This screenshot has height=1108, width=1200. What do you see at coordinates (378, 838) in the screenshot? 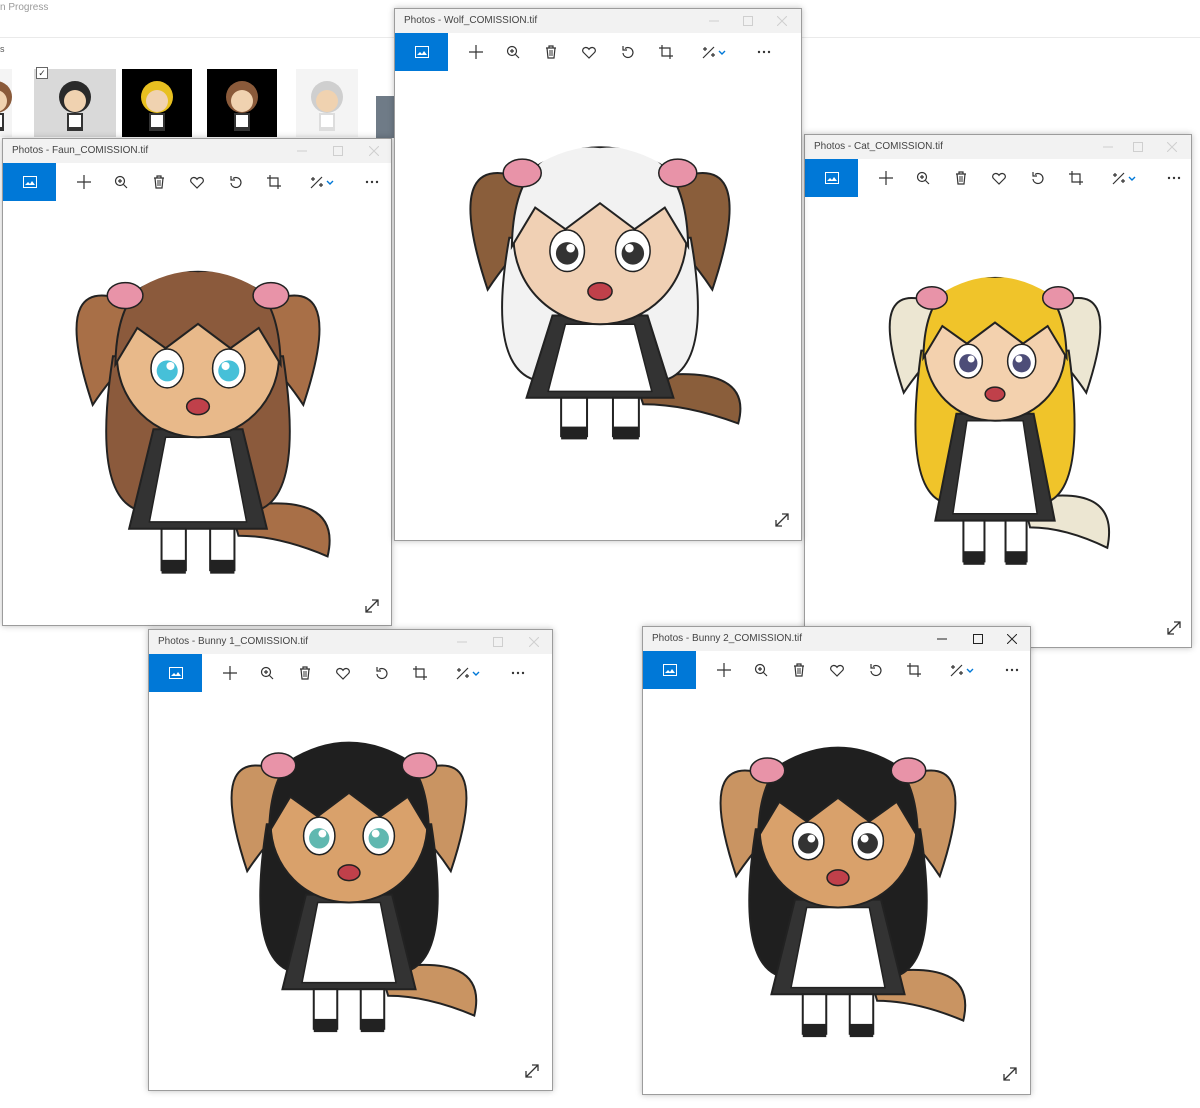
I see `right-iris` at bounding box center [378, 838].